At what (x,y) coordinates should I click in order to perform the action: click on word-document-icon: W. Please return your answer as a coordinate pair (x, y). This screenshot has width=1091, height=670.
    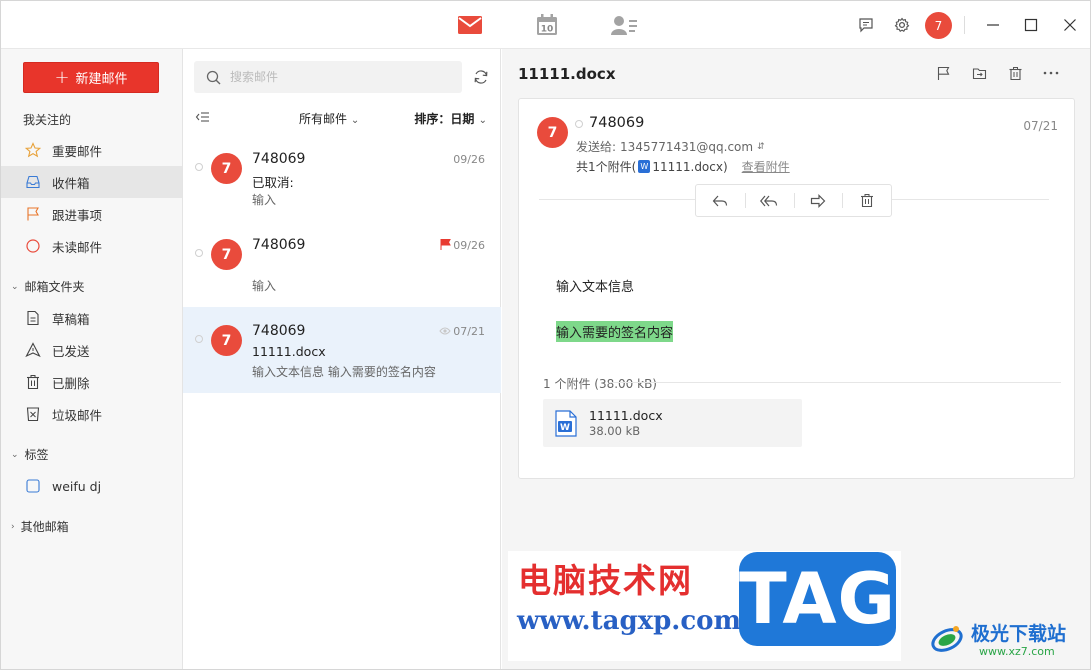
    Looking at the image, I should click on (566, 423).